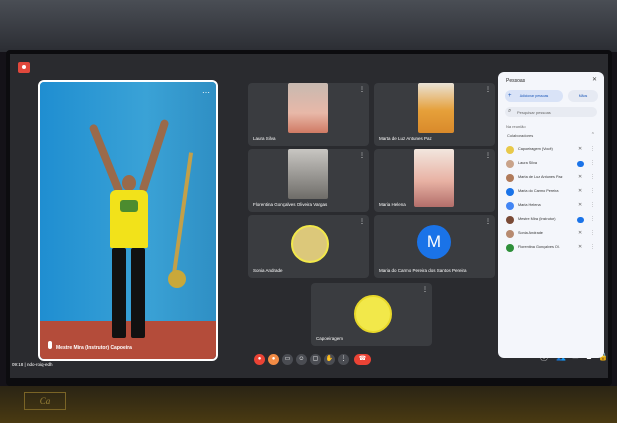 Image resolution: width=617 pixels, height=423 pixels. I want to click on hangup-icon: ☎, so click(362, 359).